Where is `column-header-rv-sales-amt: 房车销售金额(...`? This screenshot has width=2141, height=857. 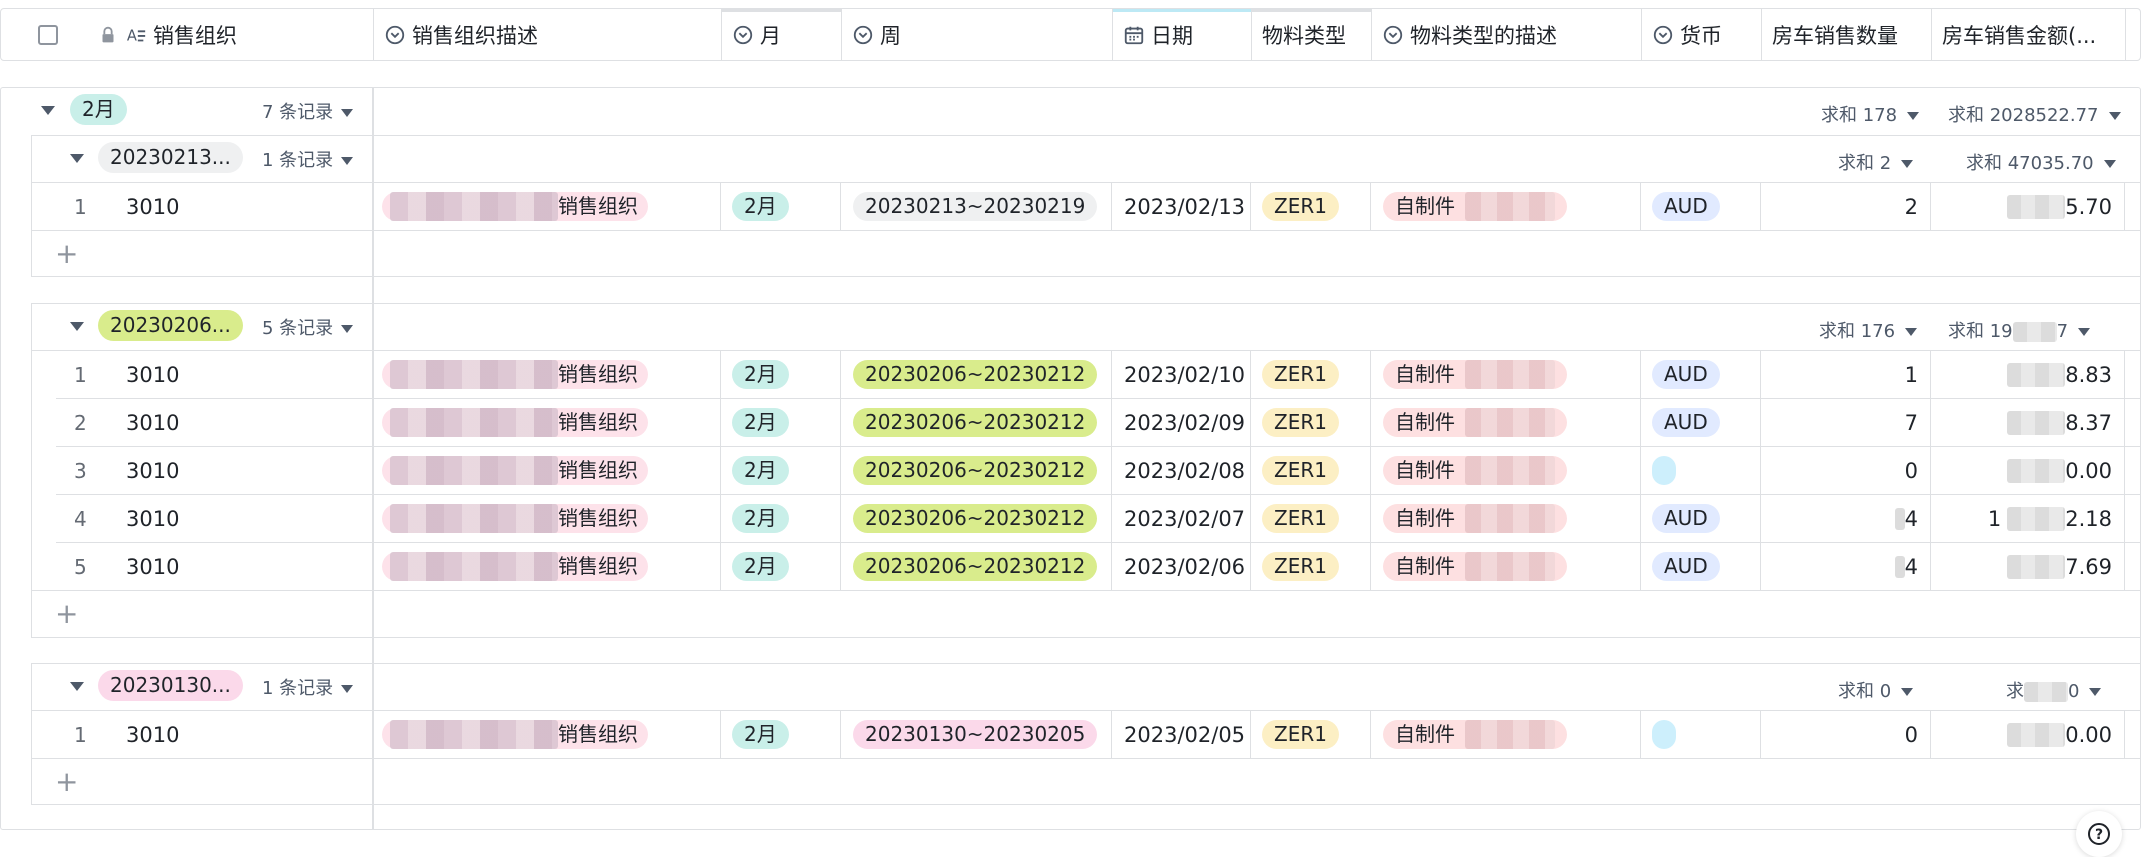 column-header-rv-sales-amt: 房车销售金额(... is located at coordinates (2029, 34).